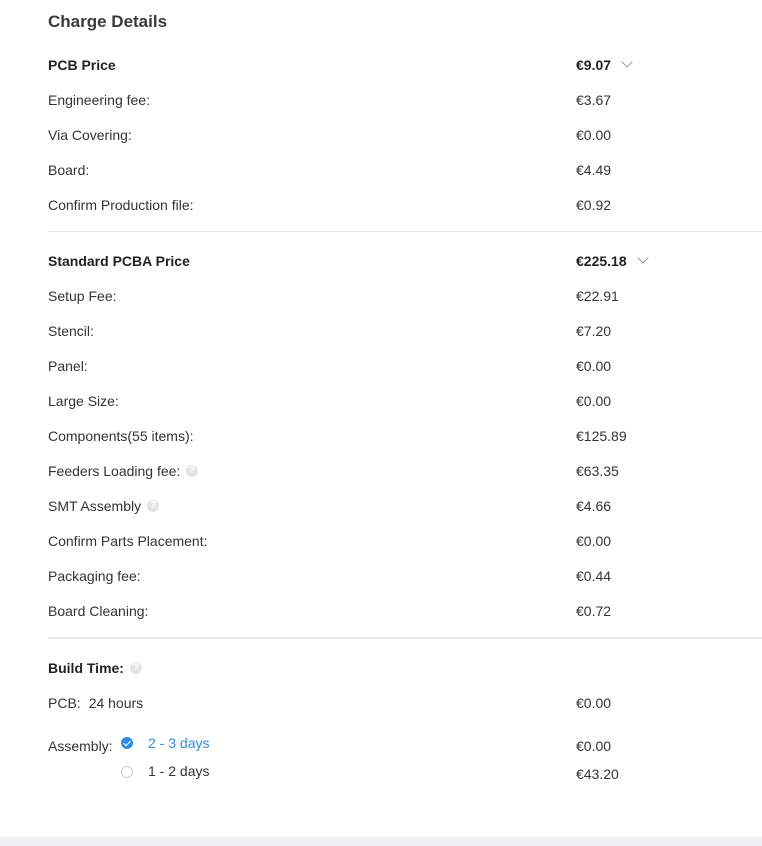 The height and width of the screenshot is (846, 762). What do you see at coordinates (64, 703) in the screenshot?
I see `pcb-build-label: PCB:` at bounding box center [64, 703].